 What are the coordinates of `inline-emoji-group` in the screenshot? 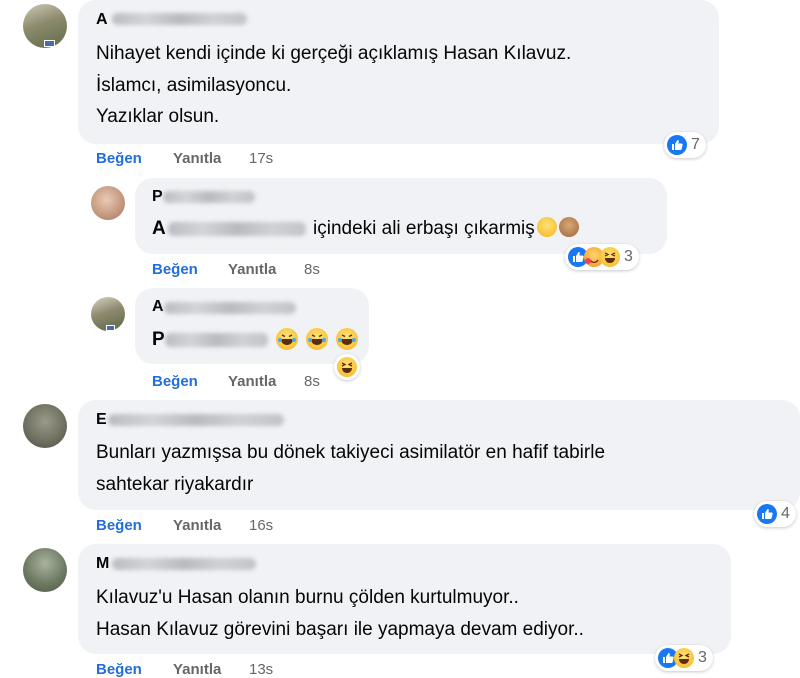 It's located at (316, 339).